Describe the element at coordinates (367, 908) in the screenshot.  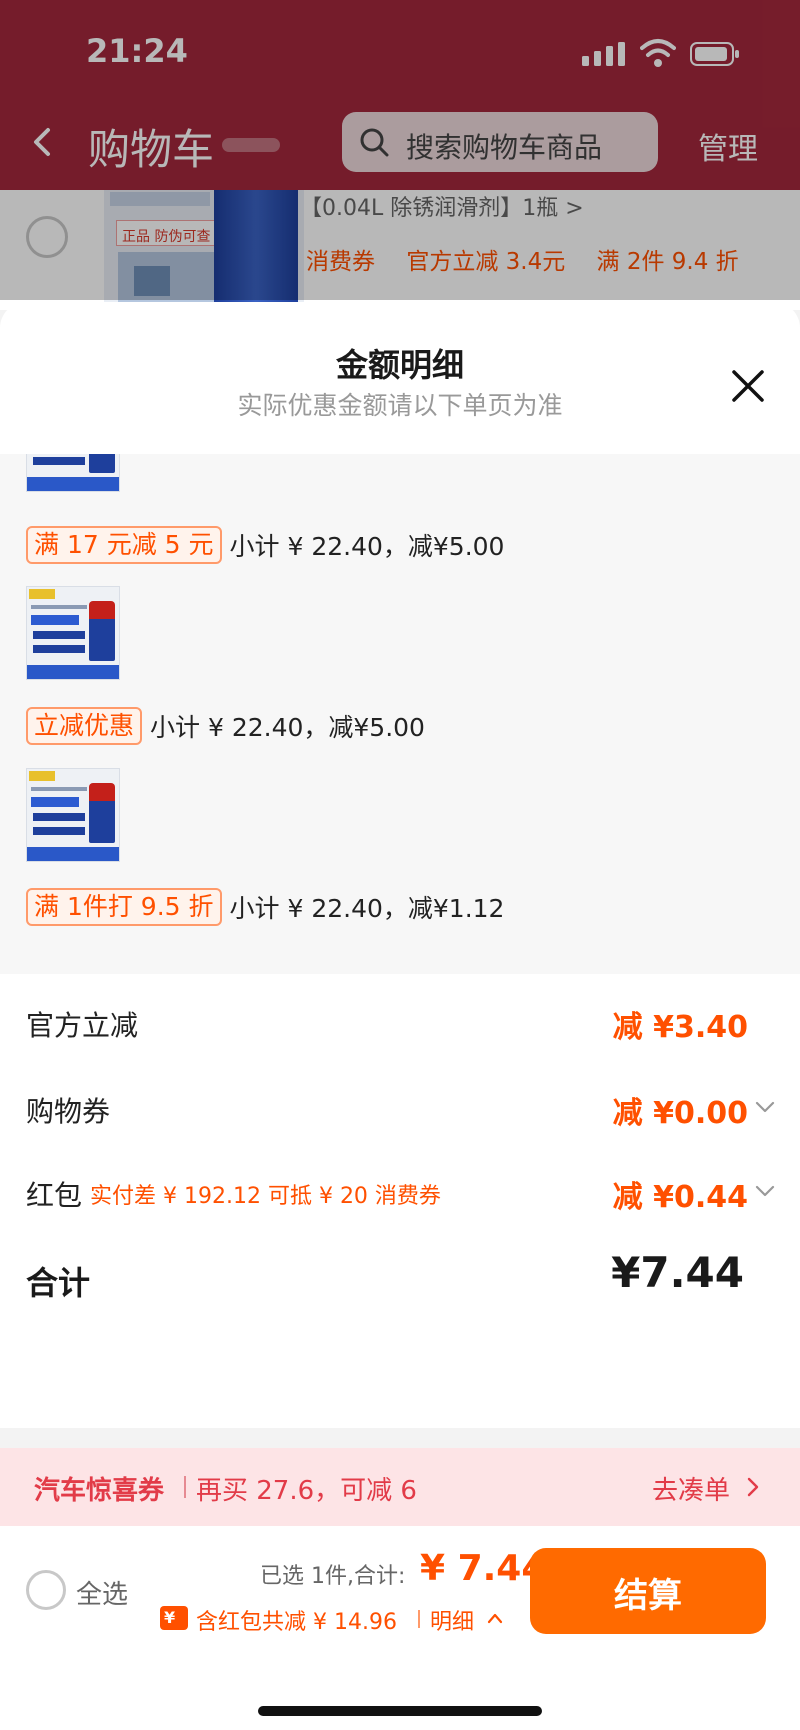
I see `promo-subtotal: 小计 ¥ 22.40，减¥1.12` at that location.